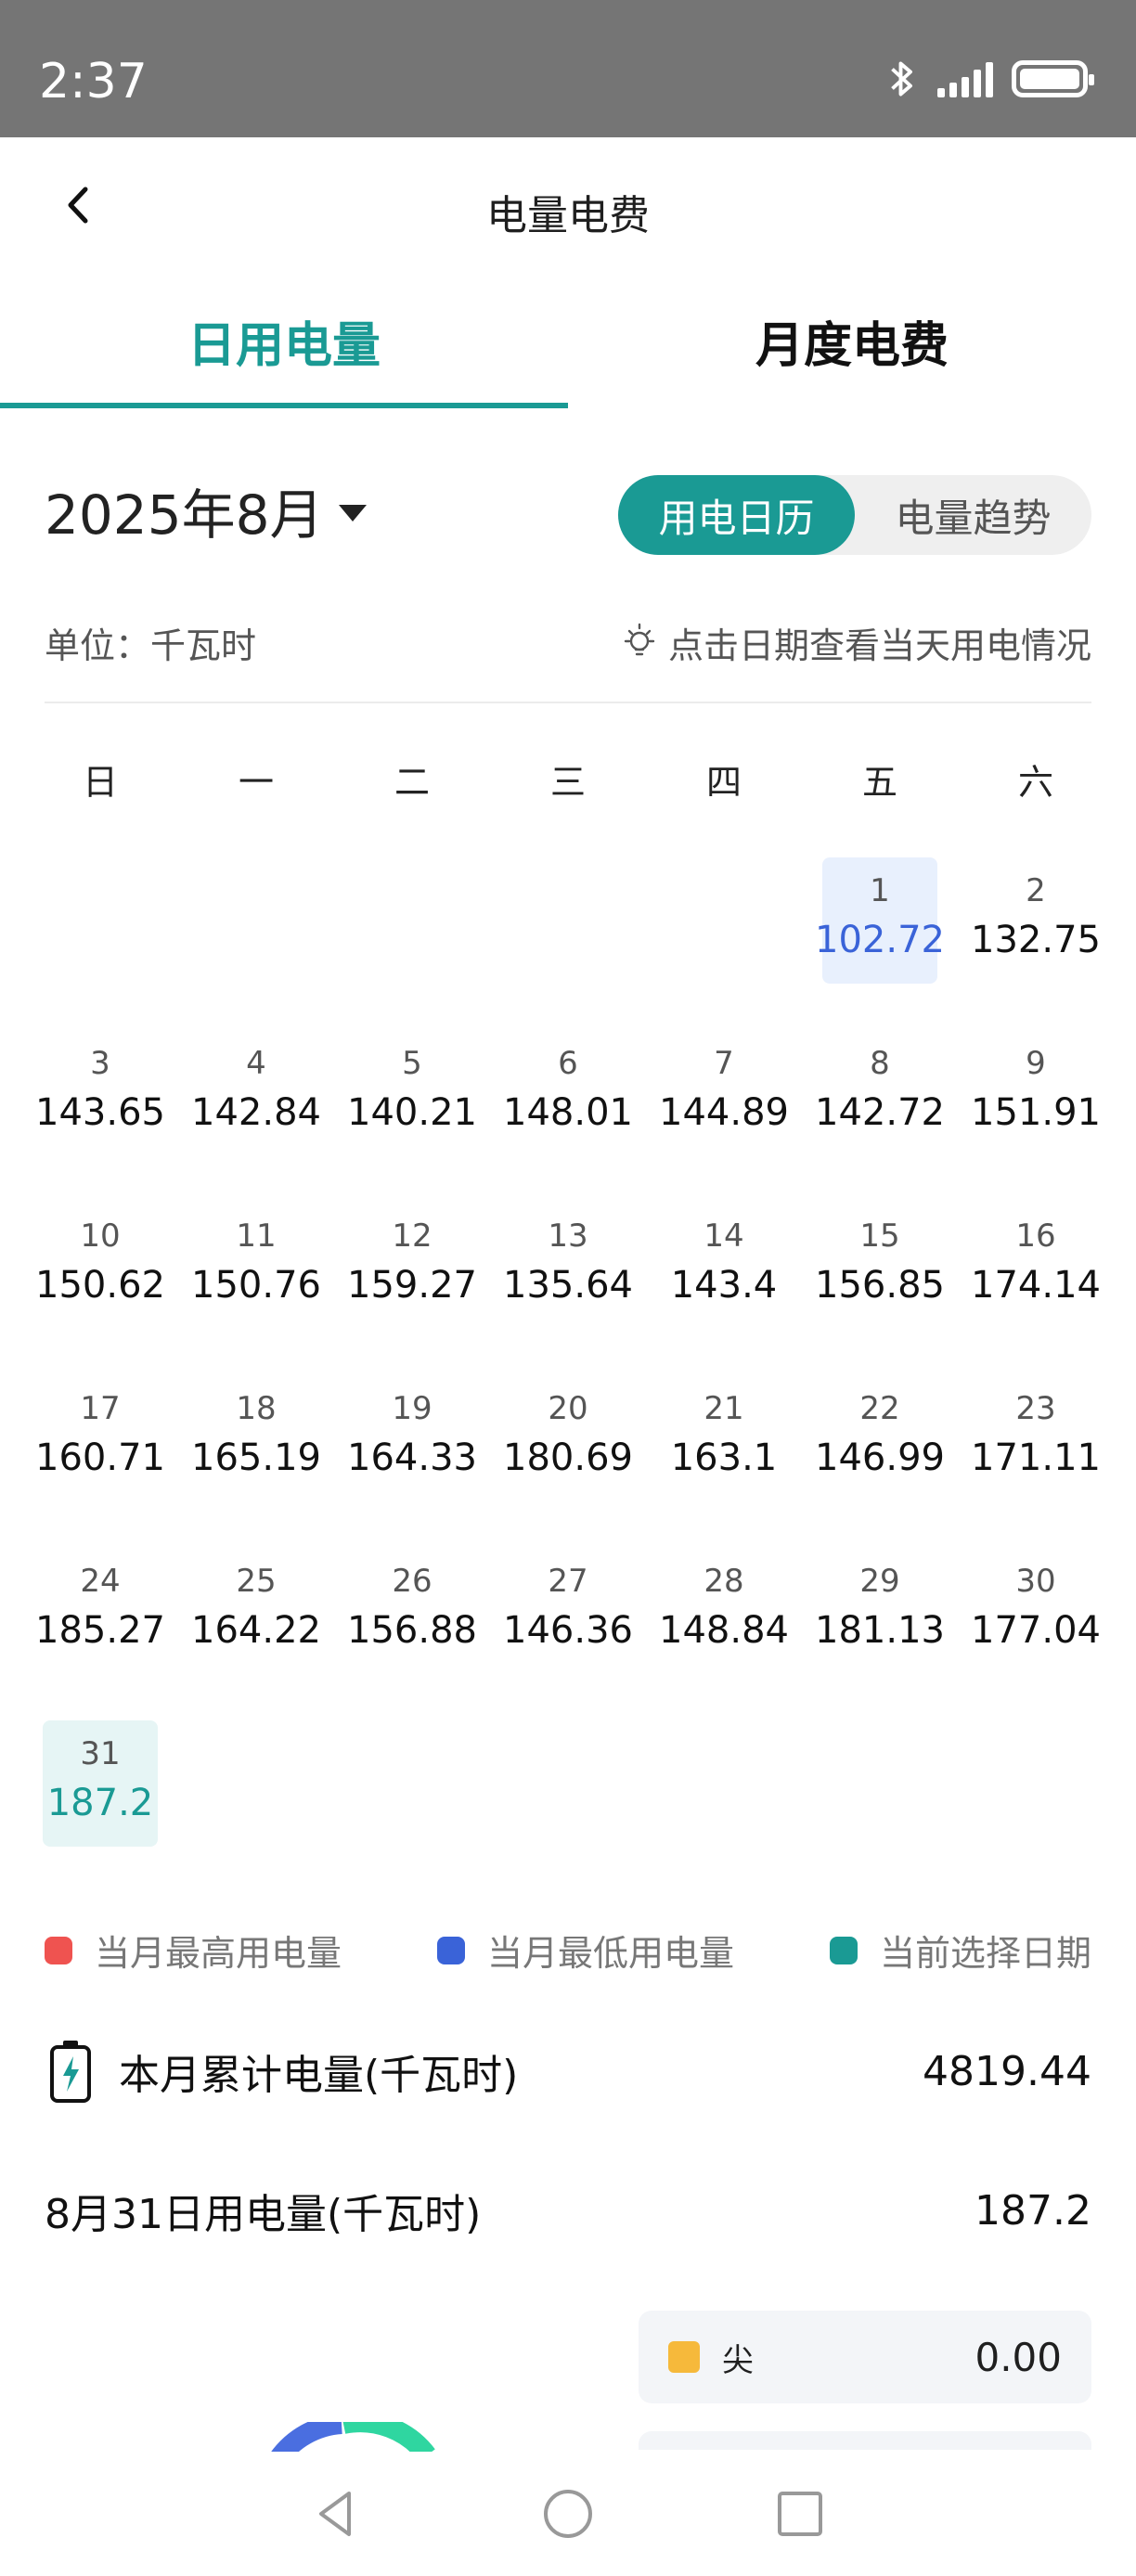 Image resolution: width=1136 pixels, height=2576 pixels. I want to click on legend-item: 当月最低用电量, so click(585, 1950).